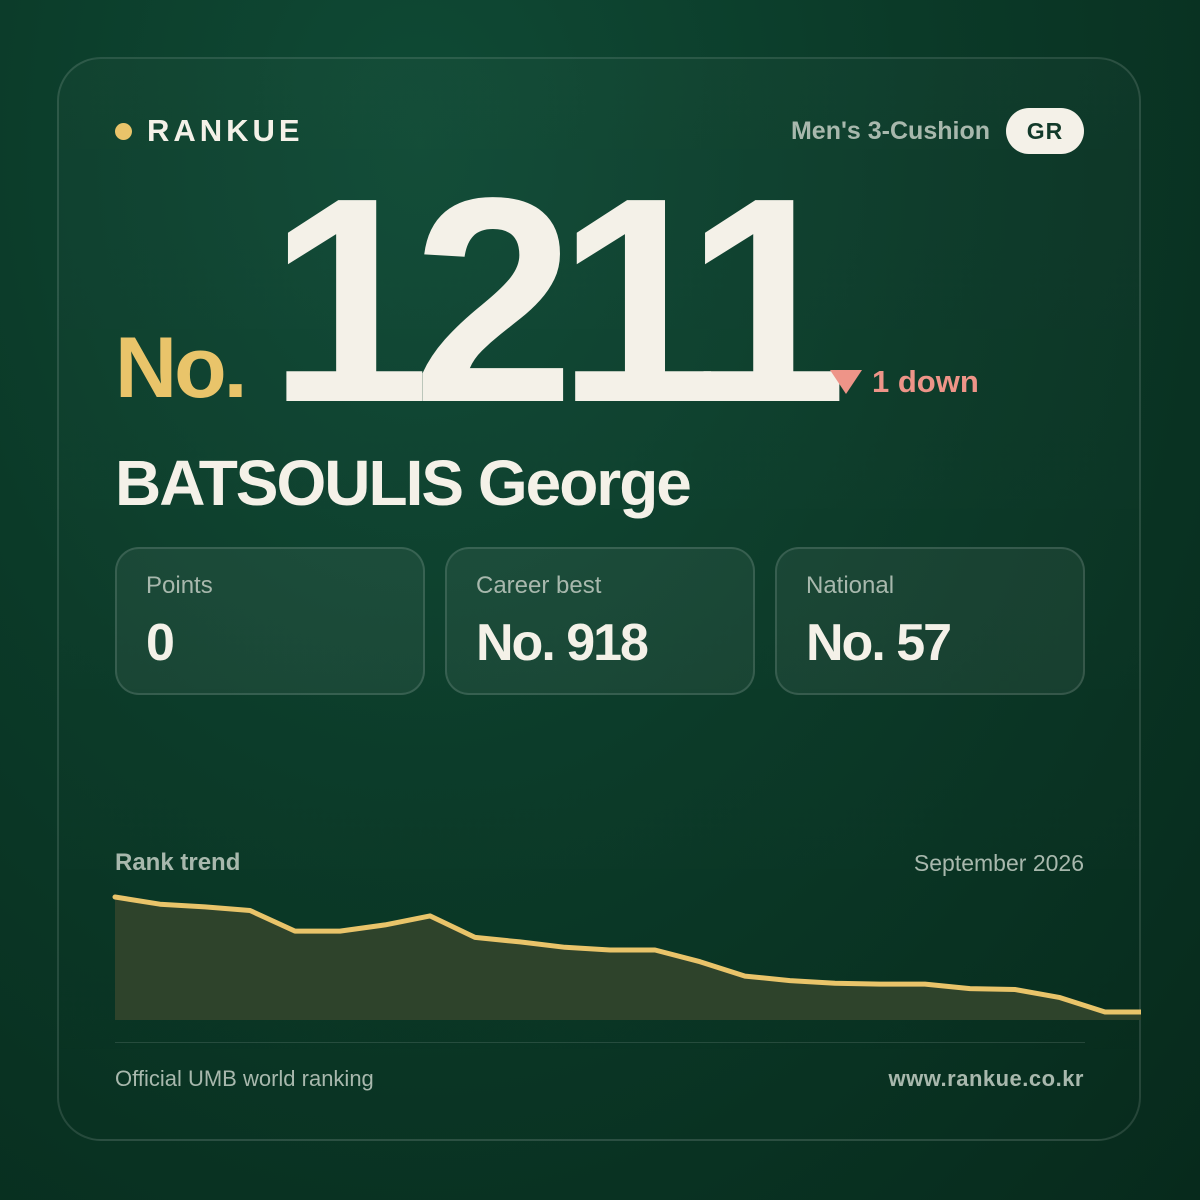 This screenshot has width=1200, height=1200. What do you see at coordinates (181, 368) in the screenshot?
I see `rank-prefix: No.` at bounding box center [181, 368].